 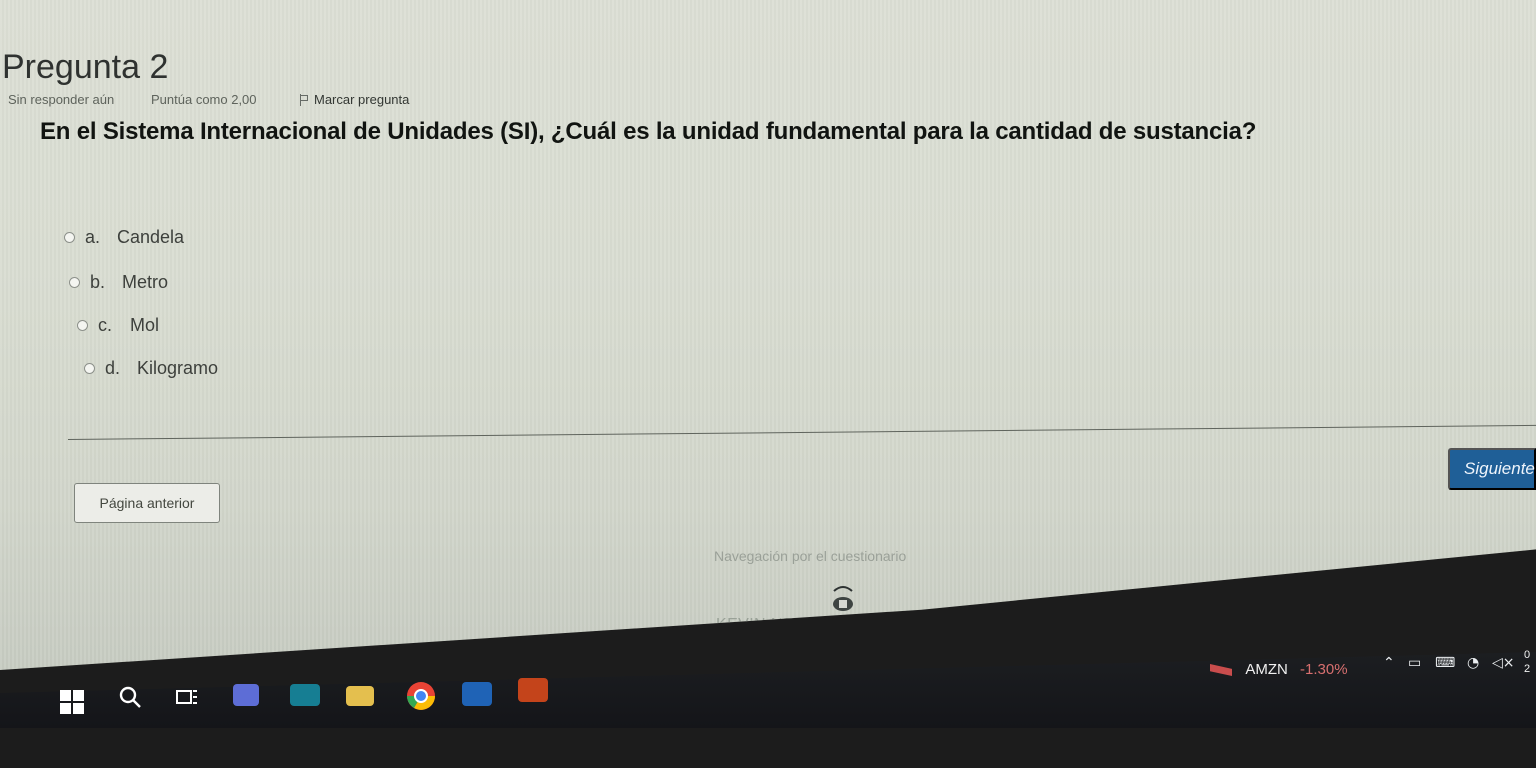 I want to click on battery-icon: ▭, so click(x=1414, y=663).